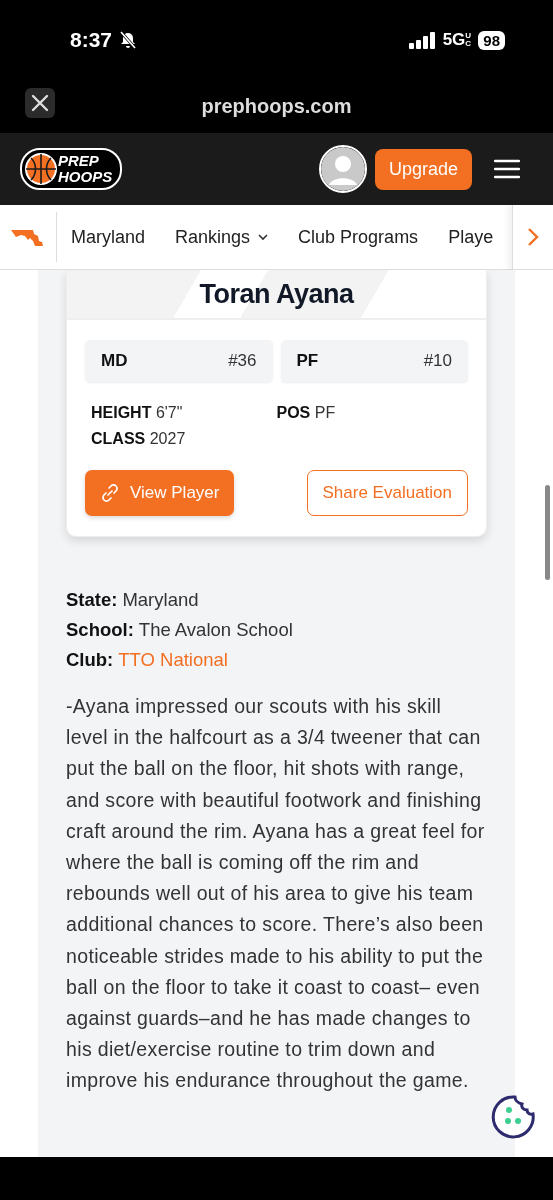 The height and width of the screenshot is (1200, 553). What do you see at coordinates (222, 237) in the screenshot?
I see `nav-link: Rankings` at bounding box center [222, 237].